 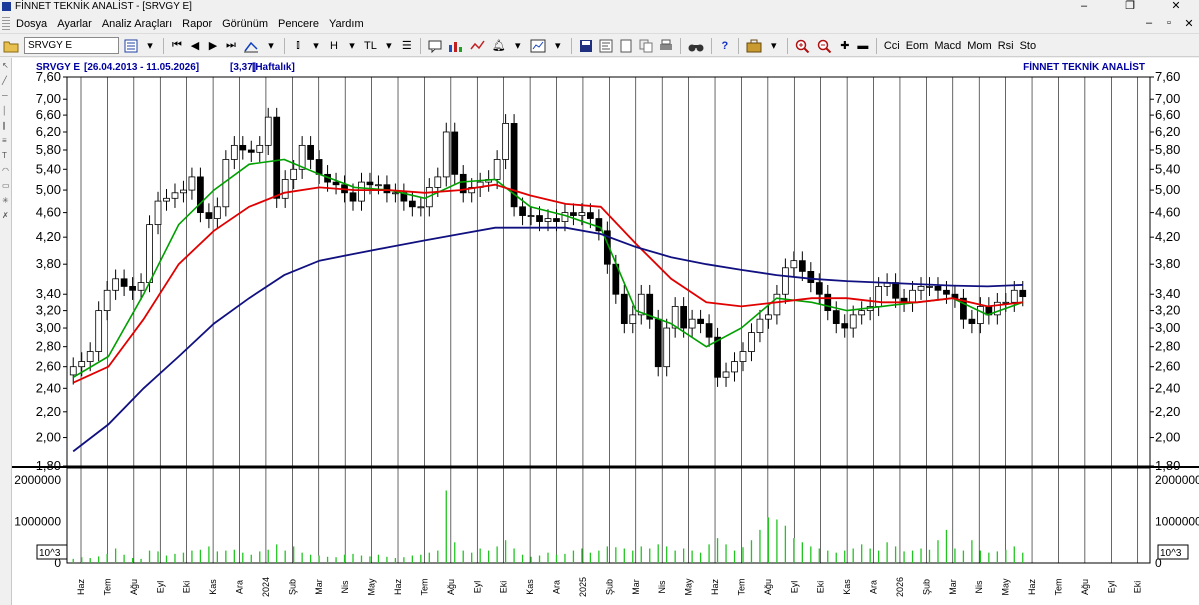 I want to click on symbol-dropdown-icon: ▾, so click(x=150, y=46).